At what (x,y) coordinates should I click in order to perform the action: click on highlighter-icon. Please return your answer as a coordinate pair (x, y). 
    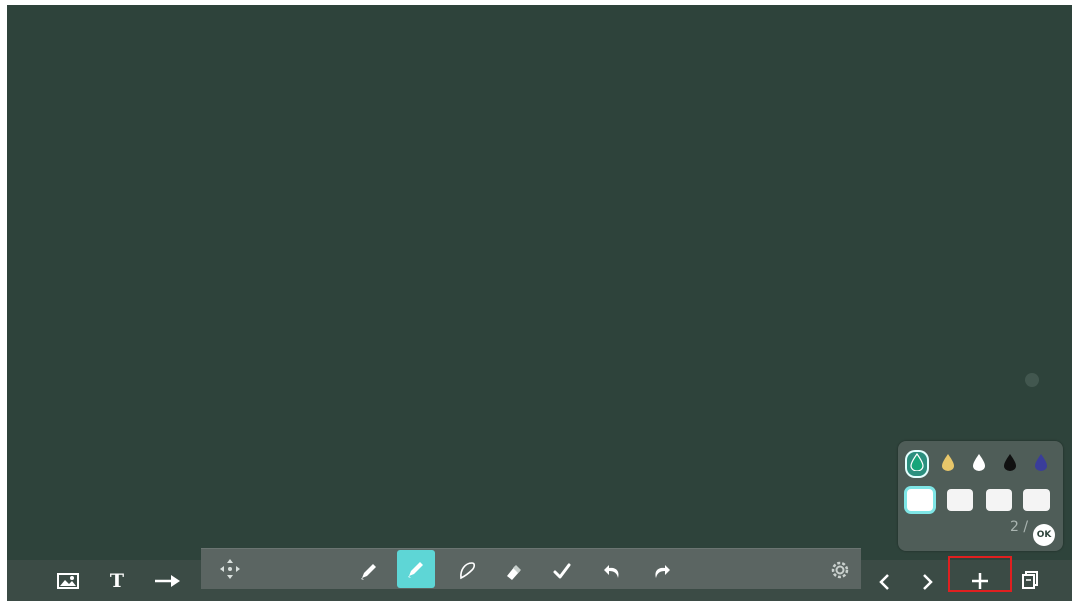
    Looking at the image, I should click on (416, 569).